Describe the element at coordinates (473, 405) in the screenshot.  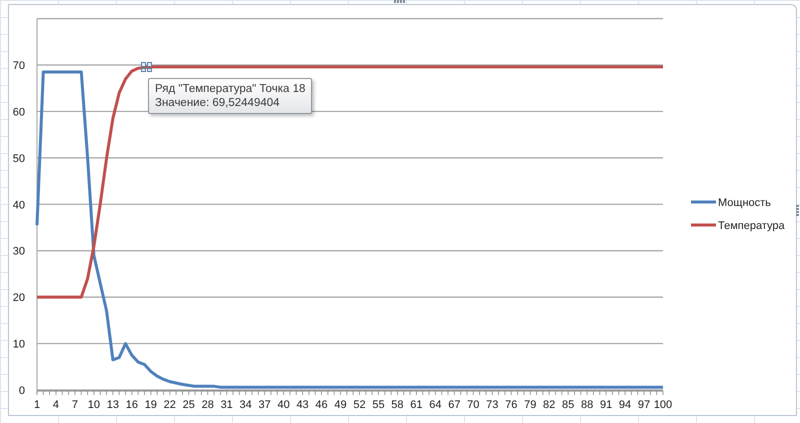
I see `x-tick-label: 70` at that location.